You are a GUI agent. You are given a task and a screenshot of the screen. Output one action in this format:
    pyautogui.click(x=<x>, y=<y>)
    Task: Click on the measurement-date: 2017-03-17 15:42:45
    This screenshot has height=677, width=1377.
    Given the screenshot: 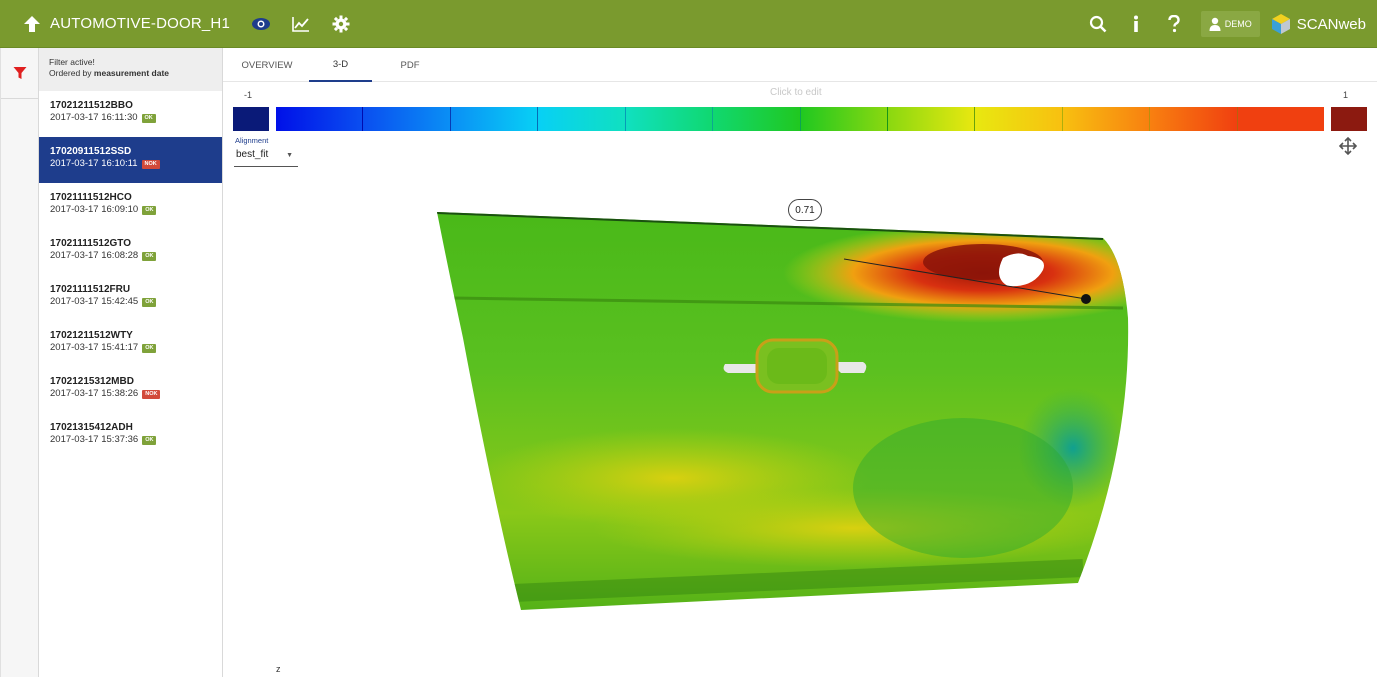 What is the action you would take?
    pyautogui.click(x=94, y=301)
    